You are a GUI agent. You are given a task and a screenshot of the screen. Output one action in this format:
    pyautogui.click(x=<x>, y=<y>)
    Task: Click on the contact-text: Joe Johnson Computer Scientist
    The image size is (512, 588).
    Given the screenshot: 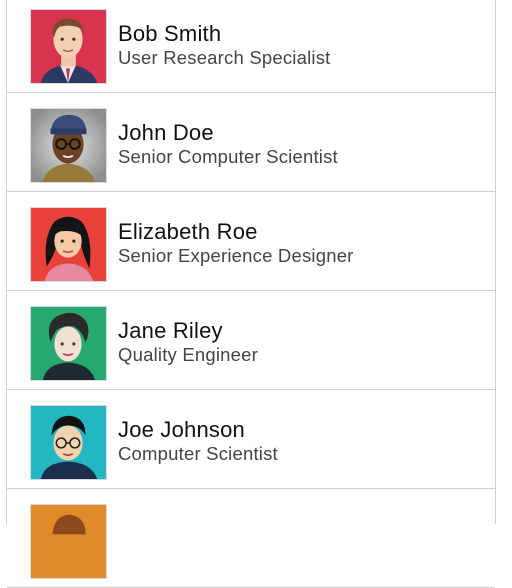 What is the action you would take?
    pyautogui.click(x=198, y=441)
    